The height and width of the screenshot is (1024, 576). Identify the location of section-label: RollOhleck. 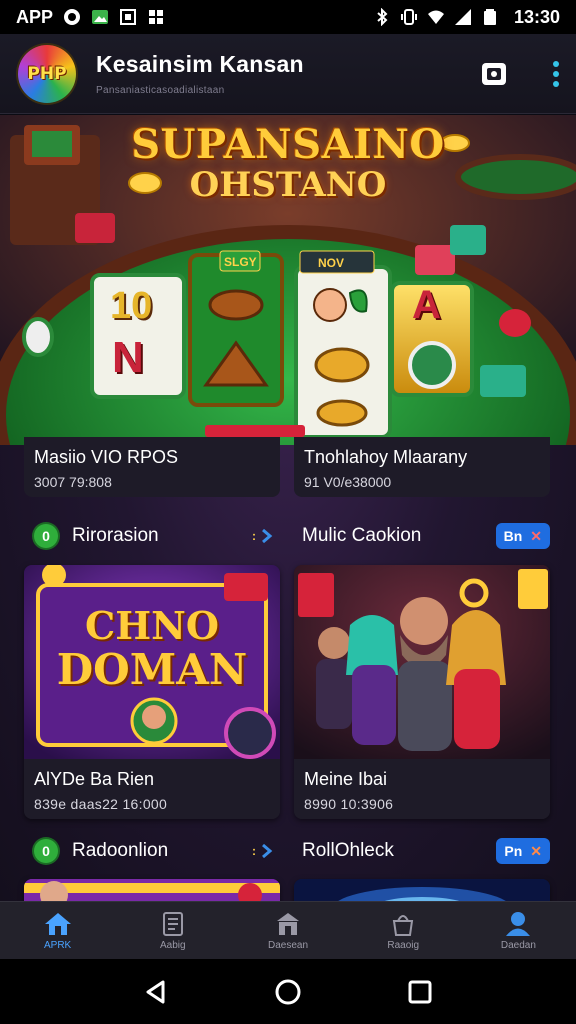
(348, 850).